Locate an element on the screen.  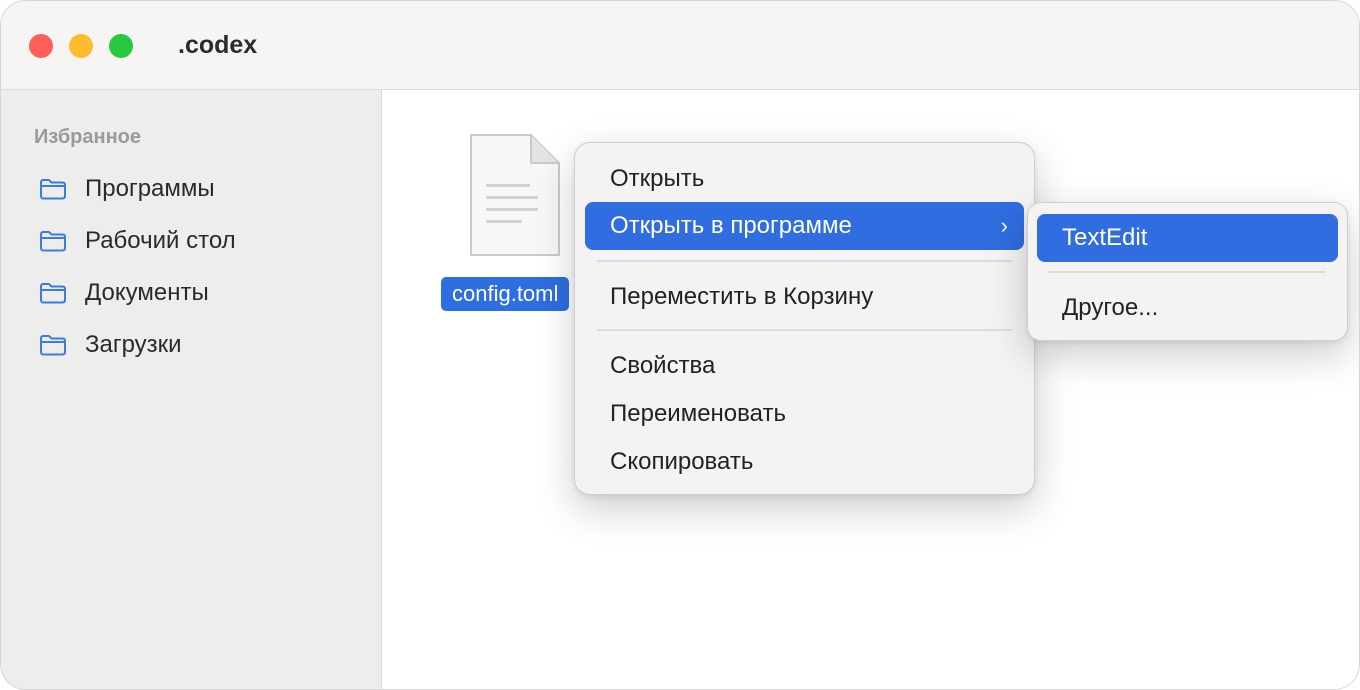
menu-item-move-to-trash: Переместить в Корзину is located at coordinates (804, 297).